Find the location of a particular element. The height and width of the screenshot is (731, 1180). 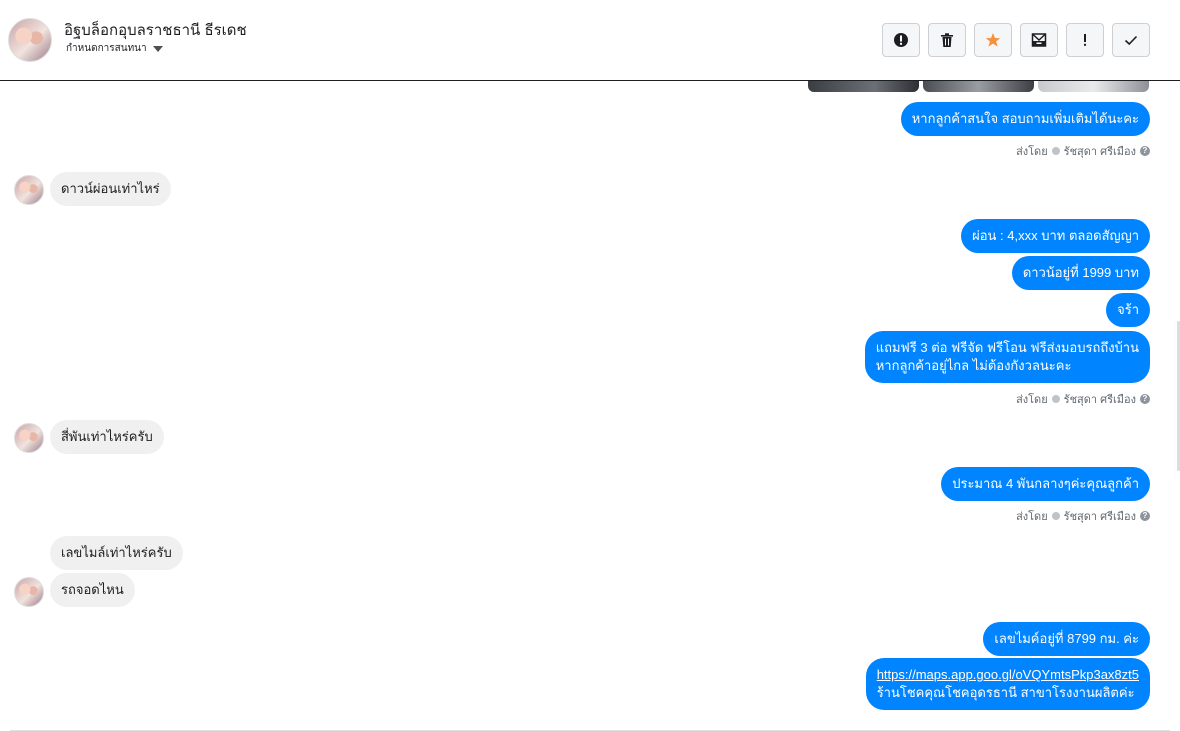

outgoing-message: หากลูกค้าสนใจ สอบถามเพิ่มเติมได้นะคะ is located at coordinates (1025, 119).